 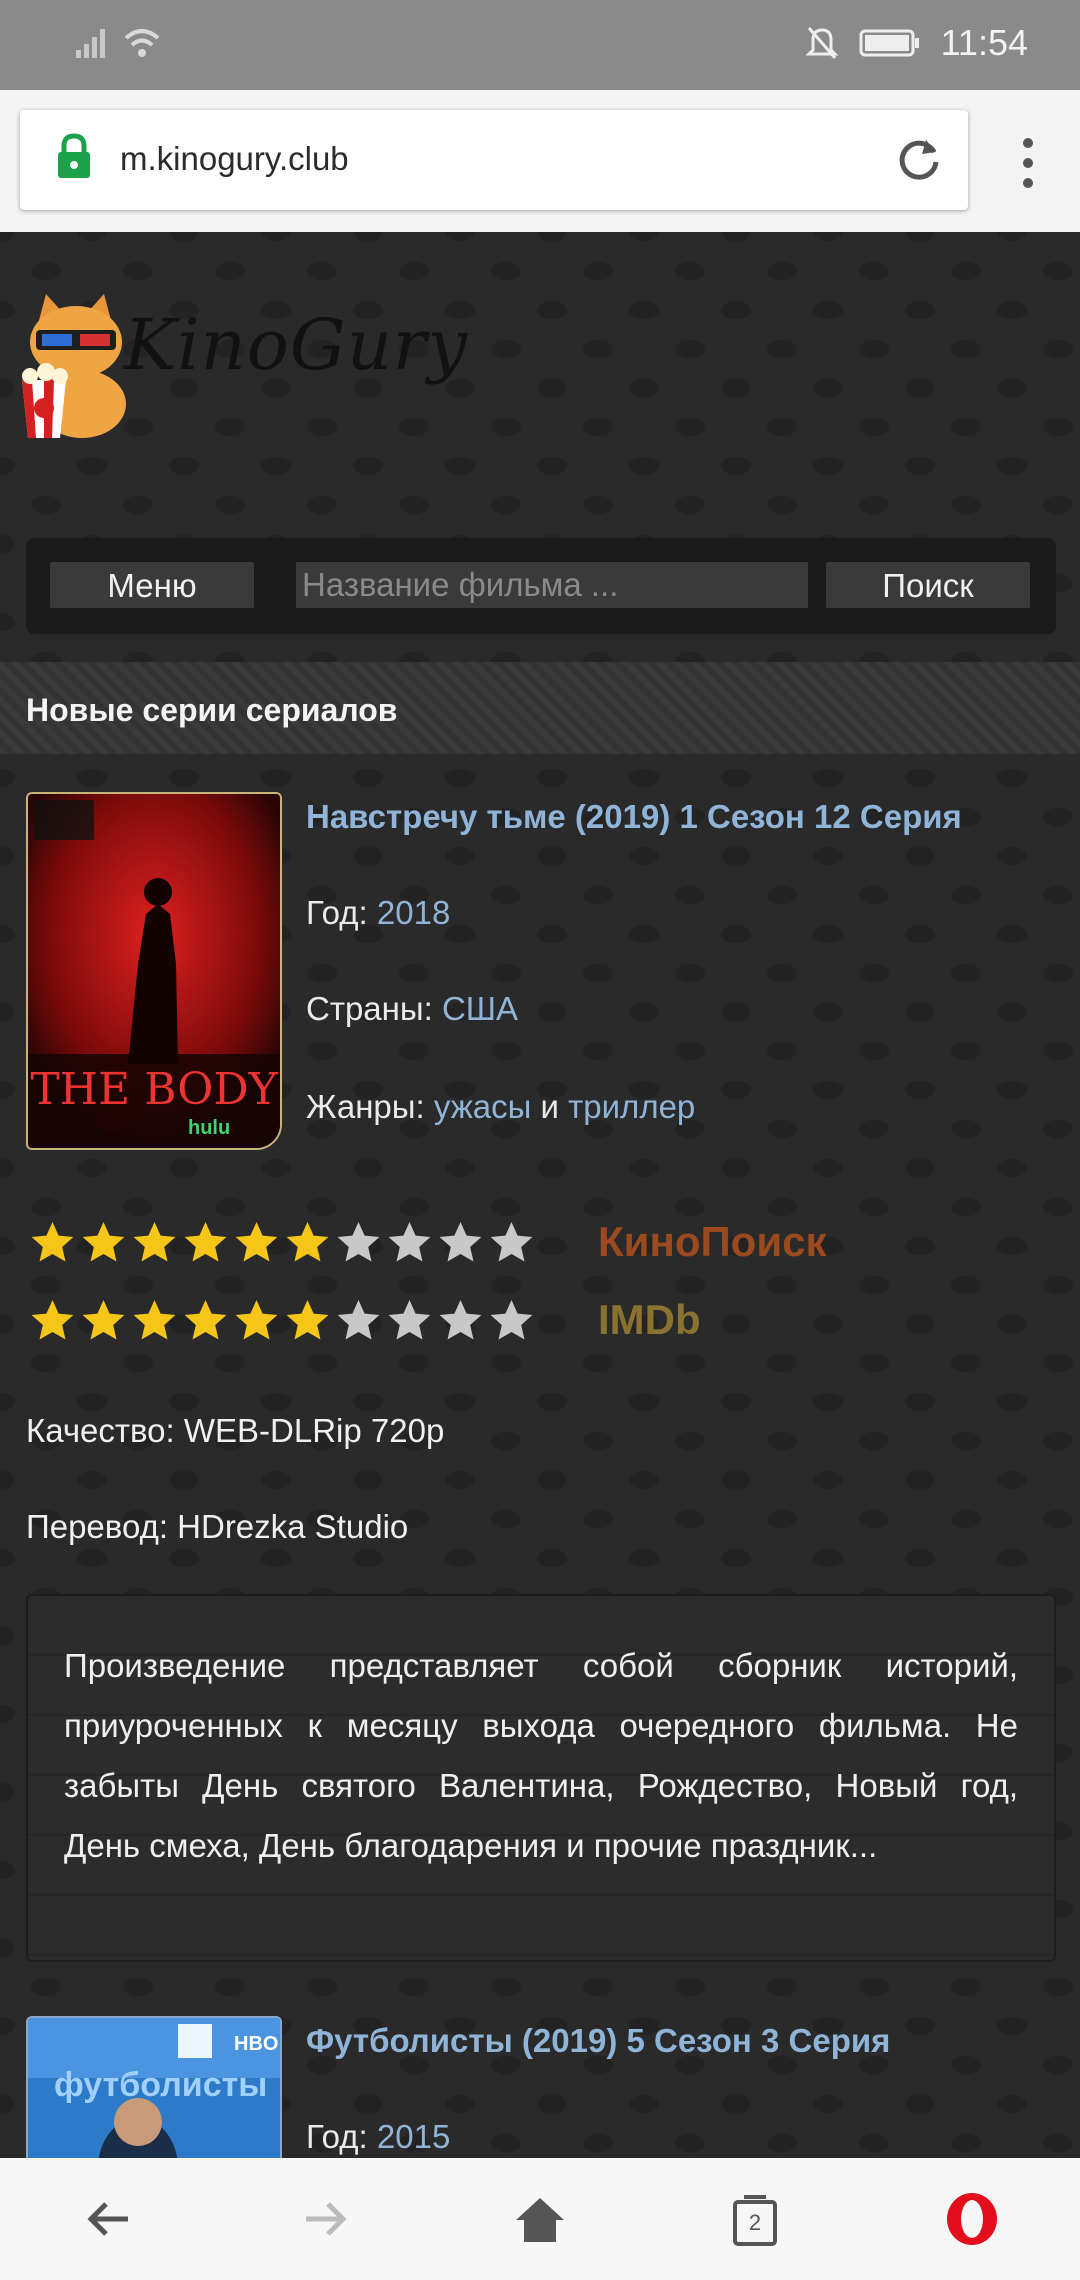 I want to click on more-options-icon, so click(x=1028, y=163).